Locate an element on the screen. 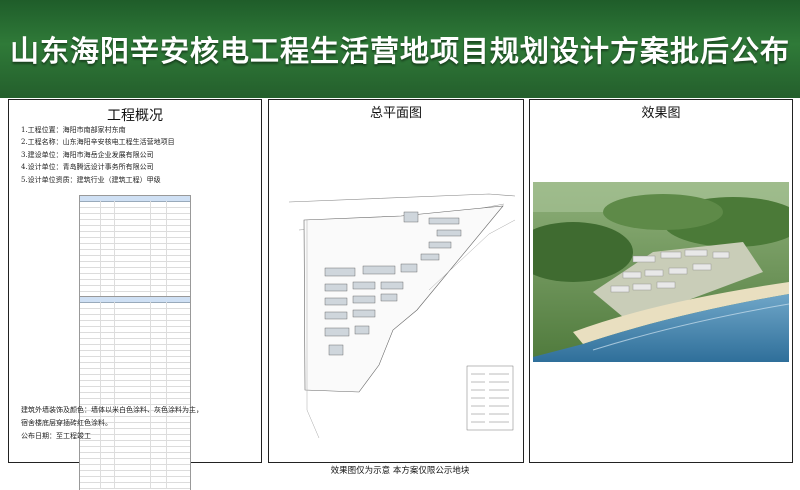 This screenshot has width=800, height=490. page-title: 山东海阳辛安核电工程生活营地项目规划设计方案批后公布 is located at coordinates (399, 51).